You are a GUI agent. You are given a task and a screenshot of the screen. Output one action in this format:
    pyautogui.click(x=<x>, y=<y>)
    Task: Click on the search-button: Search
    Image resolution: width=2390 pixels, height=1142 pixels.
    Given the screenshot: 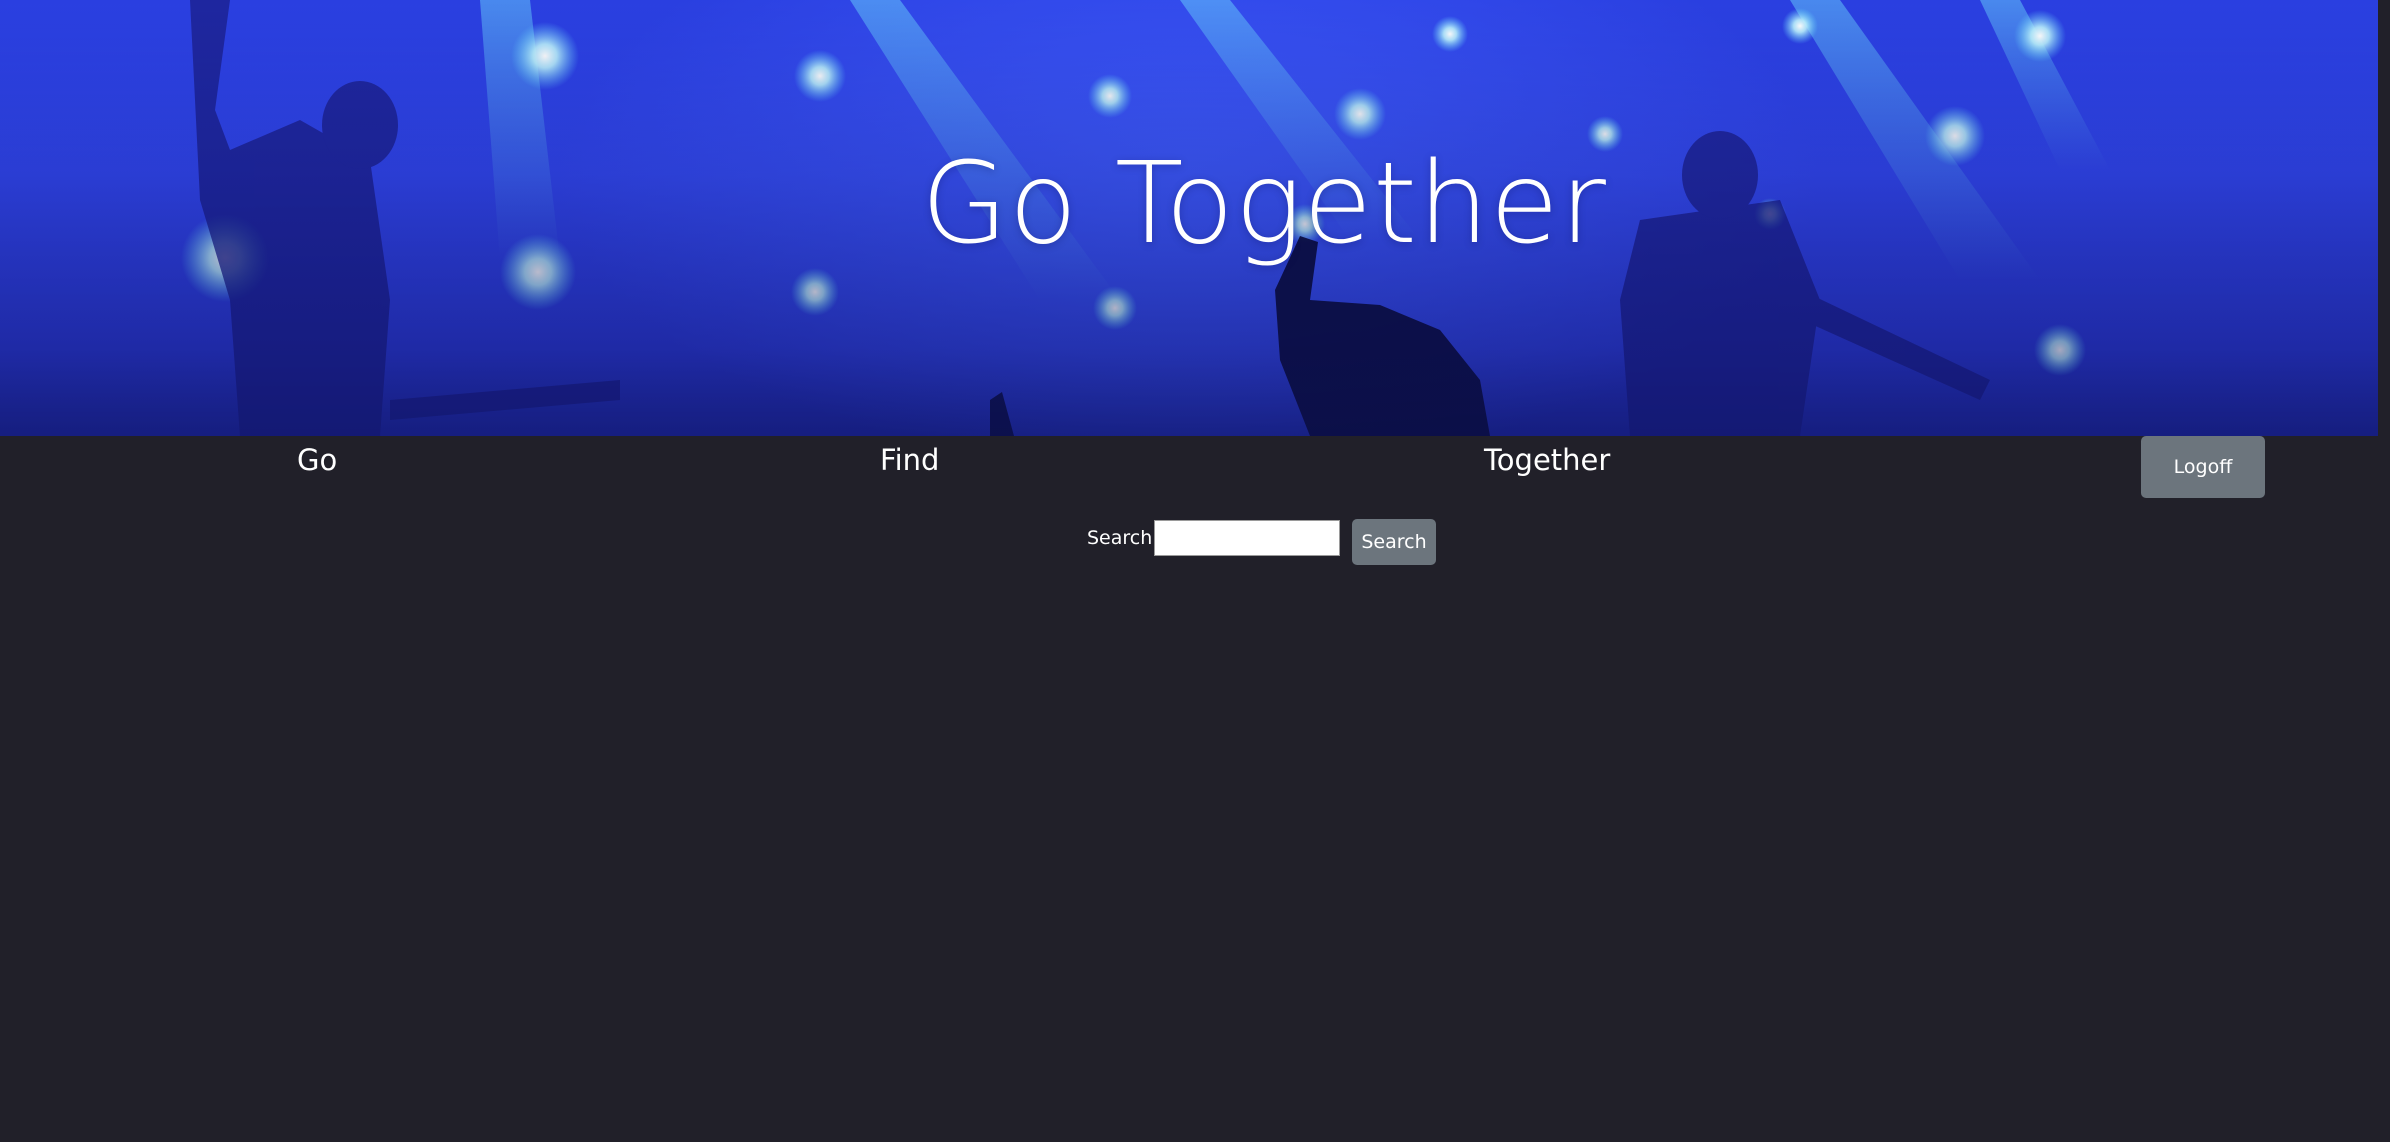 What is the action you would take?
    pyautogui.click(x=1394, y=542)
    